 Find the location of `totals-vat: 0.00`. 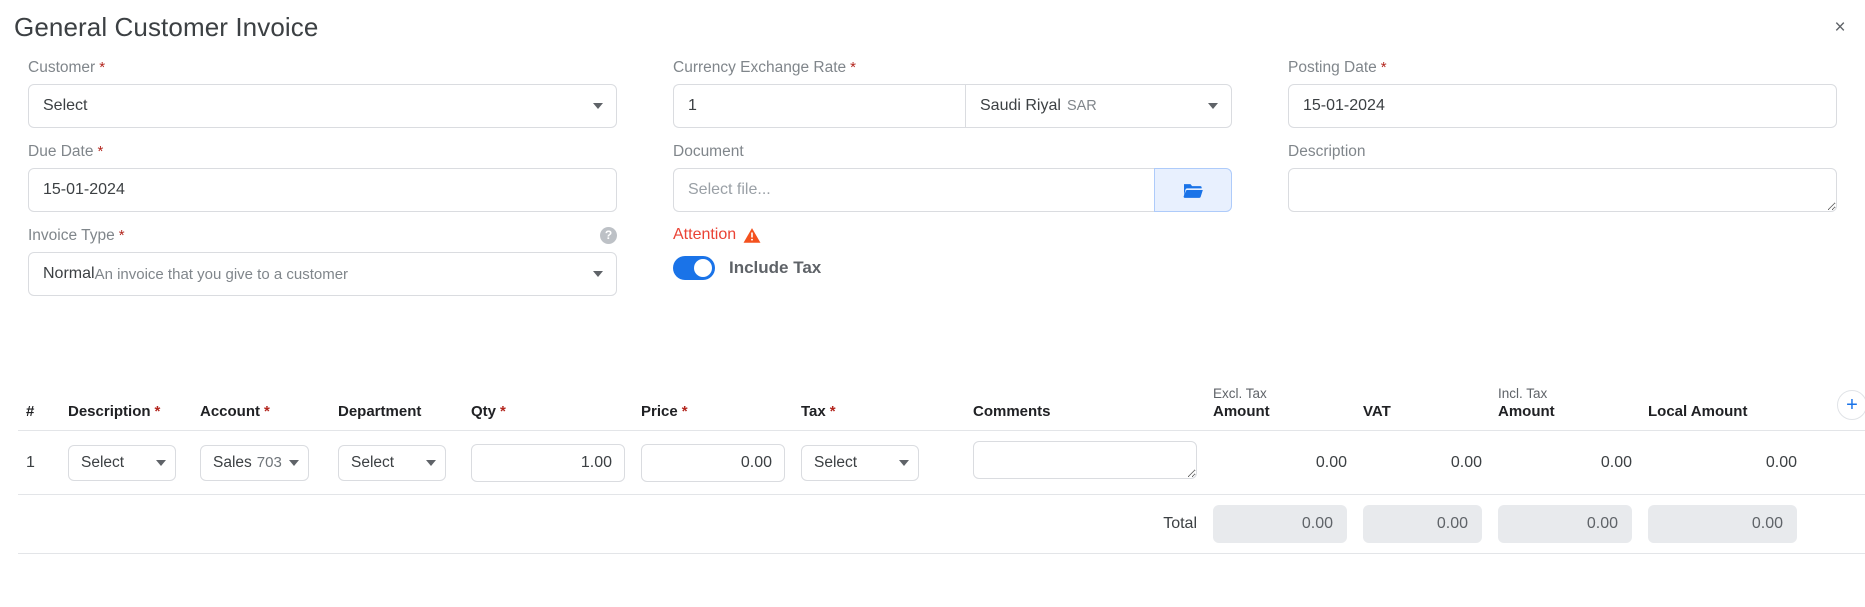

totals-vat: 0.00 is located at coordinates (1422, 524).